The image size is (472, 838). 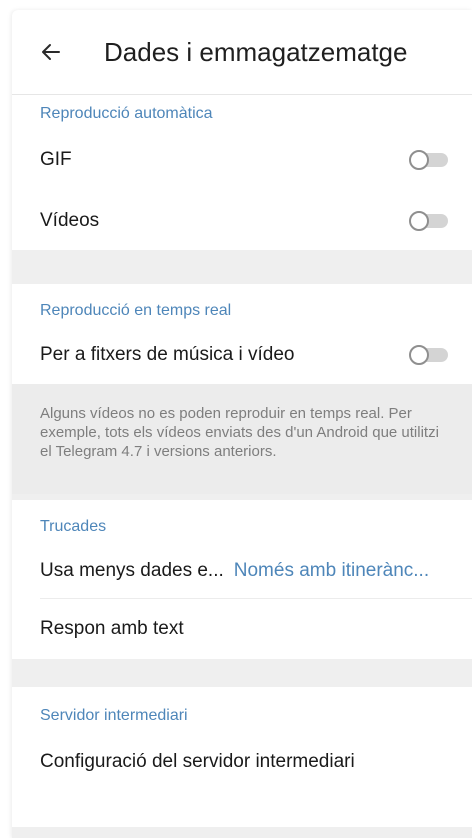 I want to click on videos-row: Vídeos, so click(x=242, y=221).